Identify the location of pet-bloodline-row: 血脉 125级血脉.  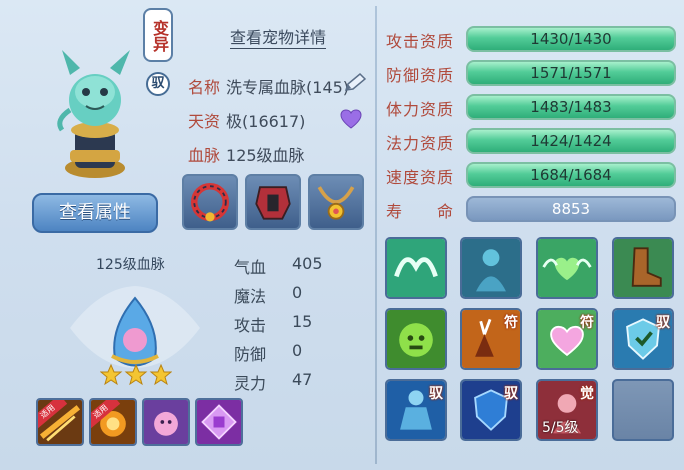
(246, 154).